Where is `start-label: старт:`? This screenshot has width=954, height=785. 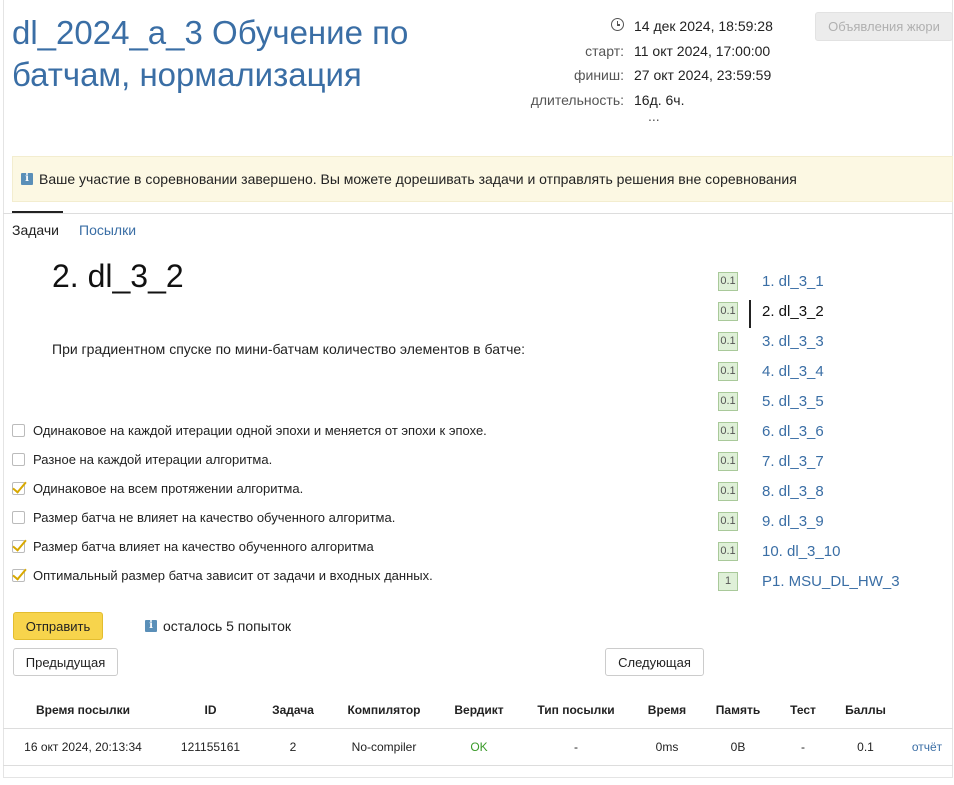
start-label: старт: is located at coordinates (604, 50).